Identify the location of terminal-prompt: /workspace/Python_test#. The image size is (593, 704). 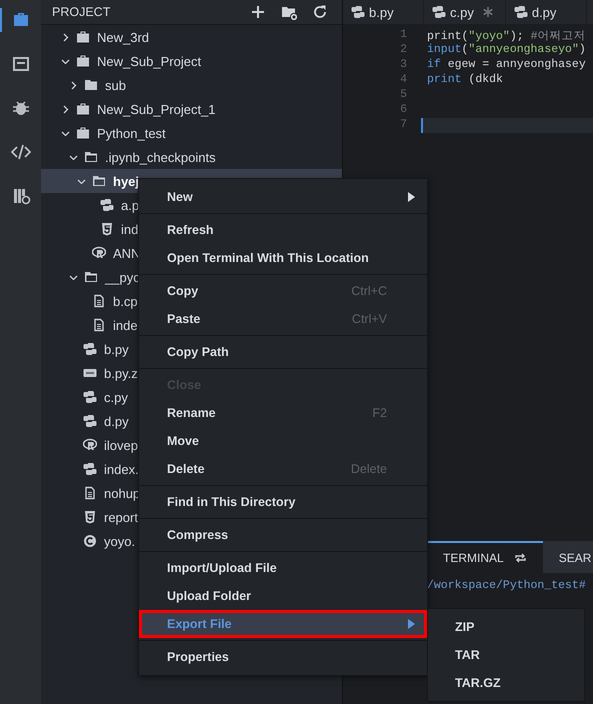
(507, 585).